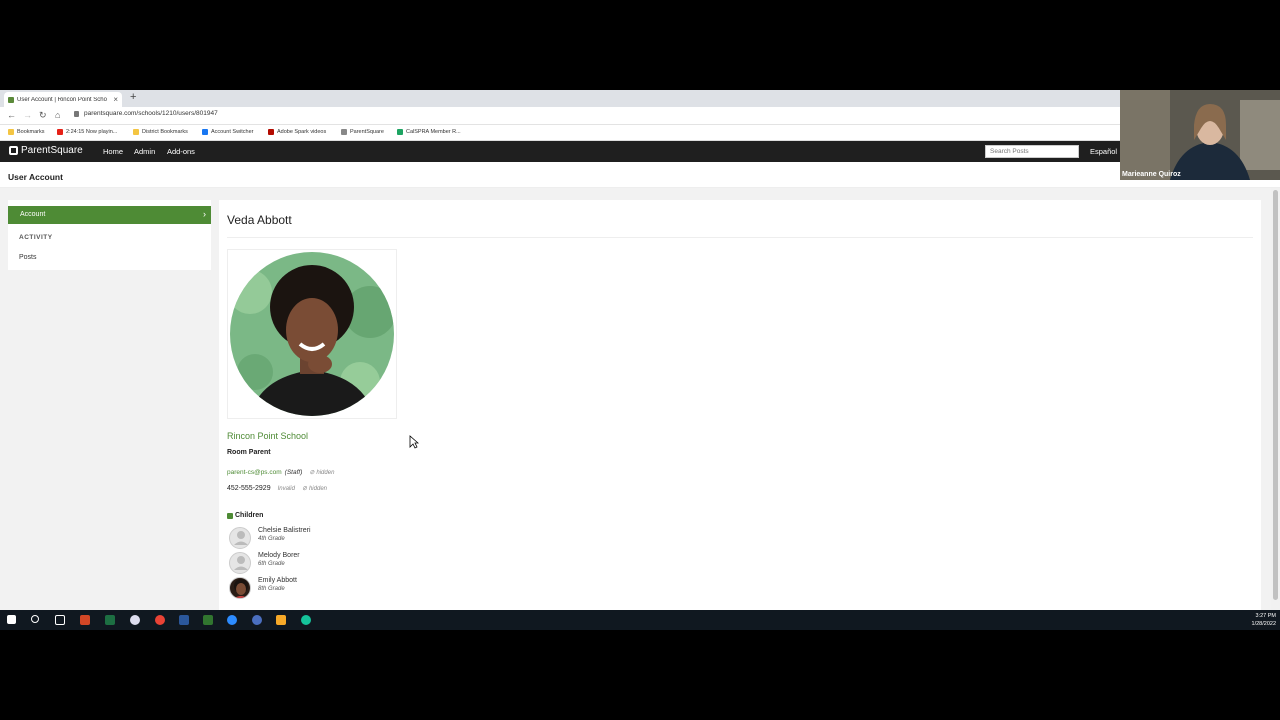 The image size is (1280, 720). I want to click on bookmark-item: Account Switcher, so click(228, 132).